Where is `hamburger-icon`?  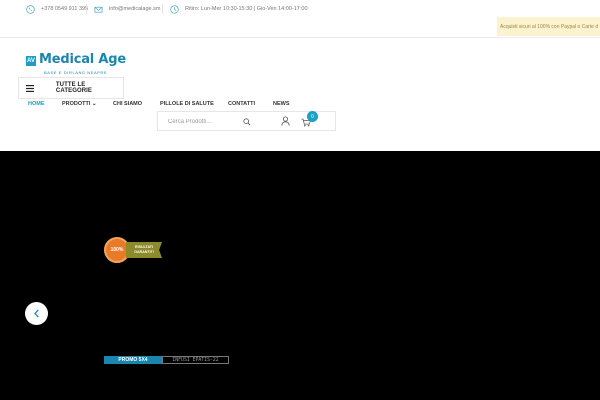
hamburger-icon is located at coordinates (30, 88).